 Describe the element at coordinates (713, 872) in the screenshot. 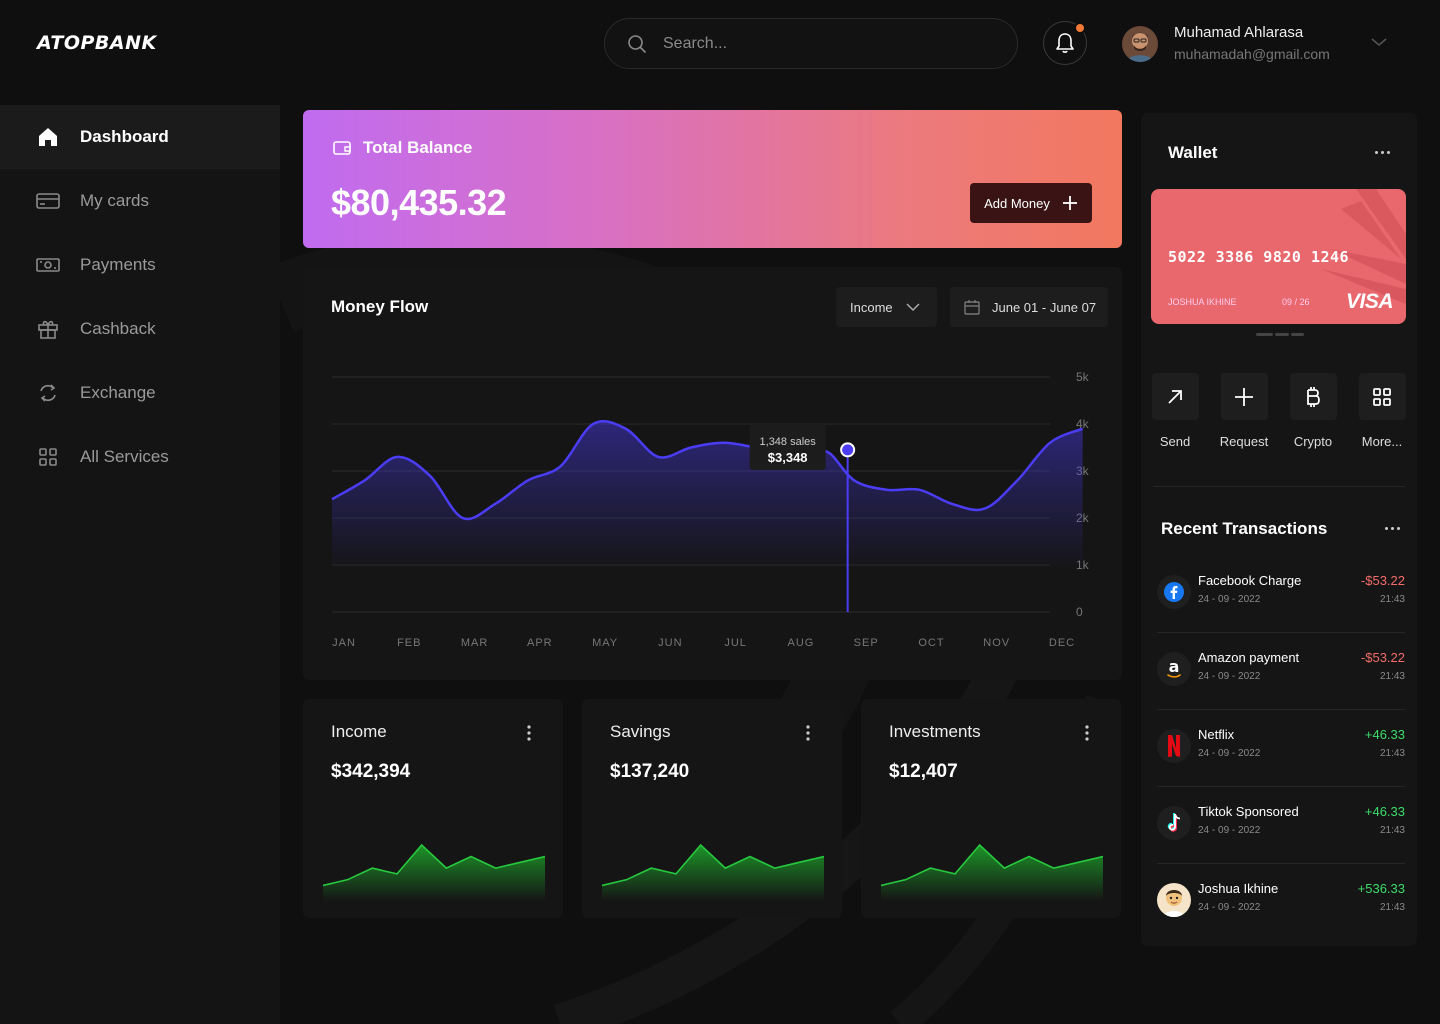

I see `savings-sparkline` at that location.